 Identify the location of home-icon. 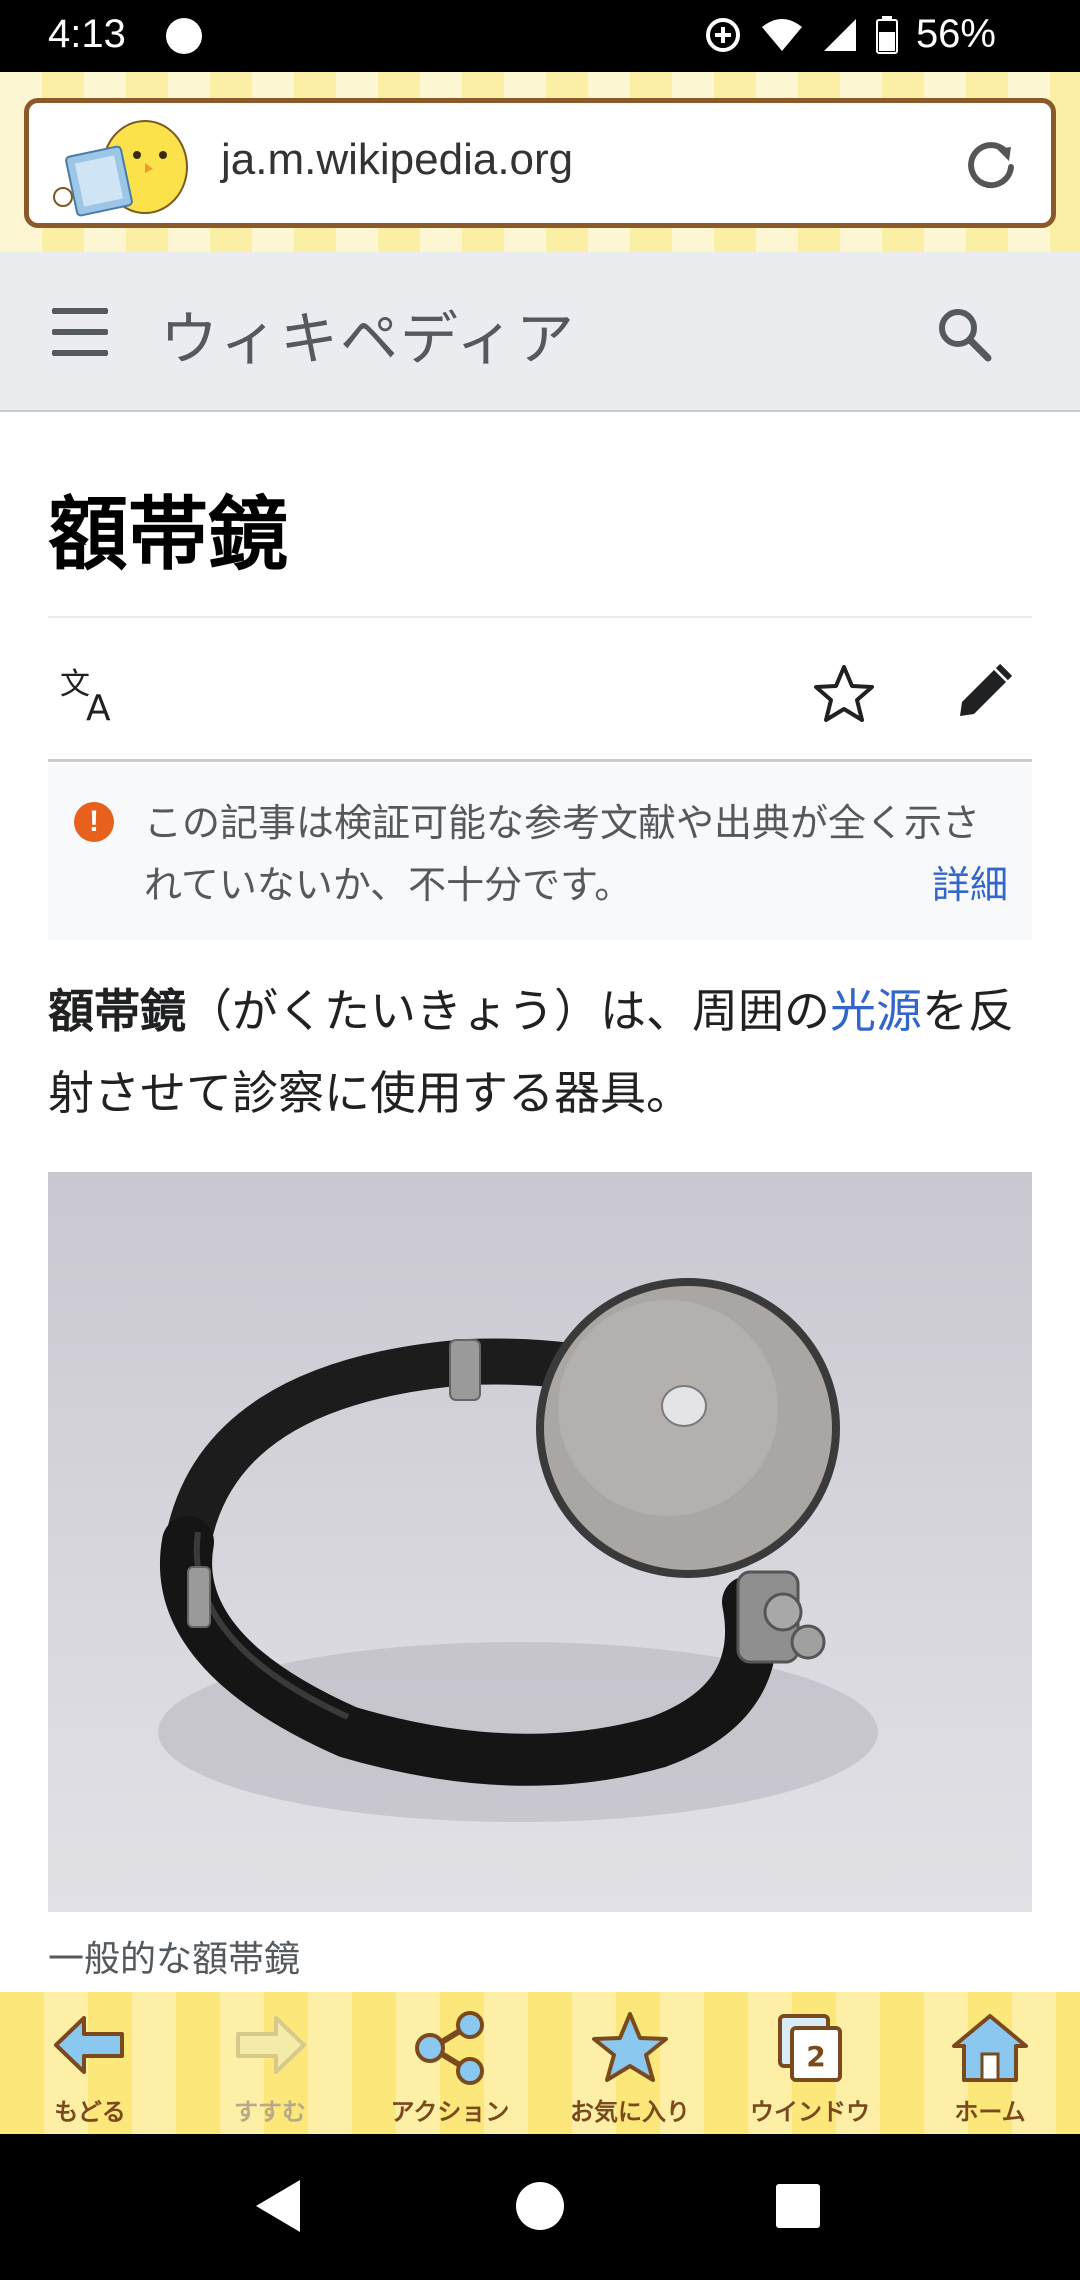
(990, 2048).